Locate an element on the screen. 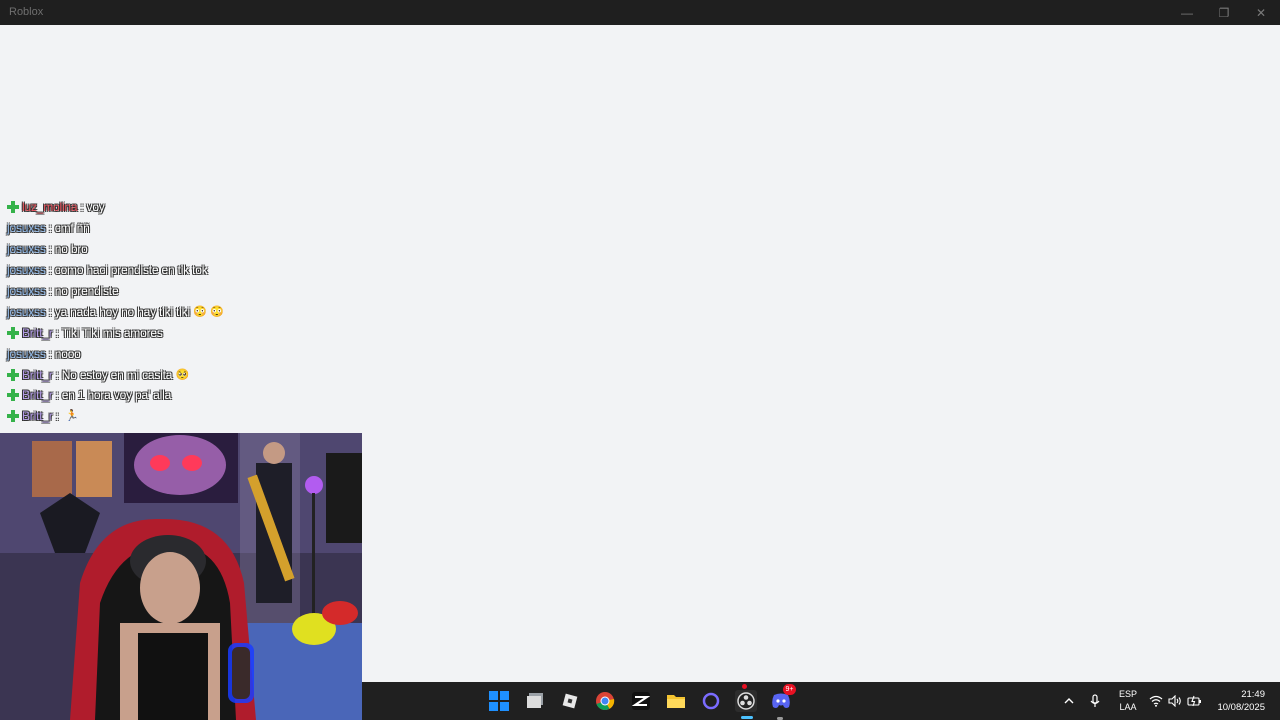  chat-message: josuxss: como haci prendiste en tik tok is located at coordinates (187, 270).